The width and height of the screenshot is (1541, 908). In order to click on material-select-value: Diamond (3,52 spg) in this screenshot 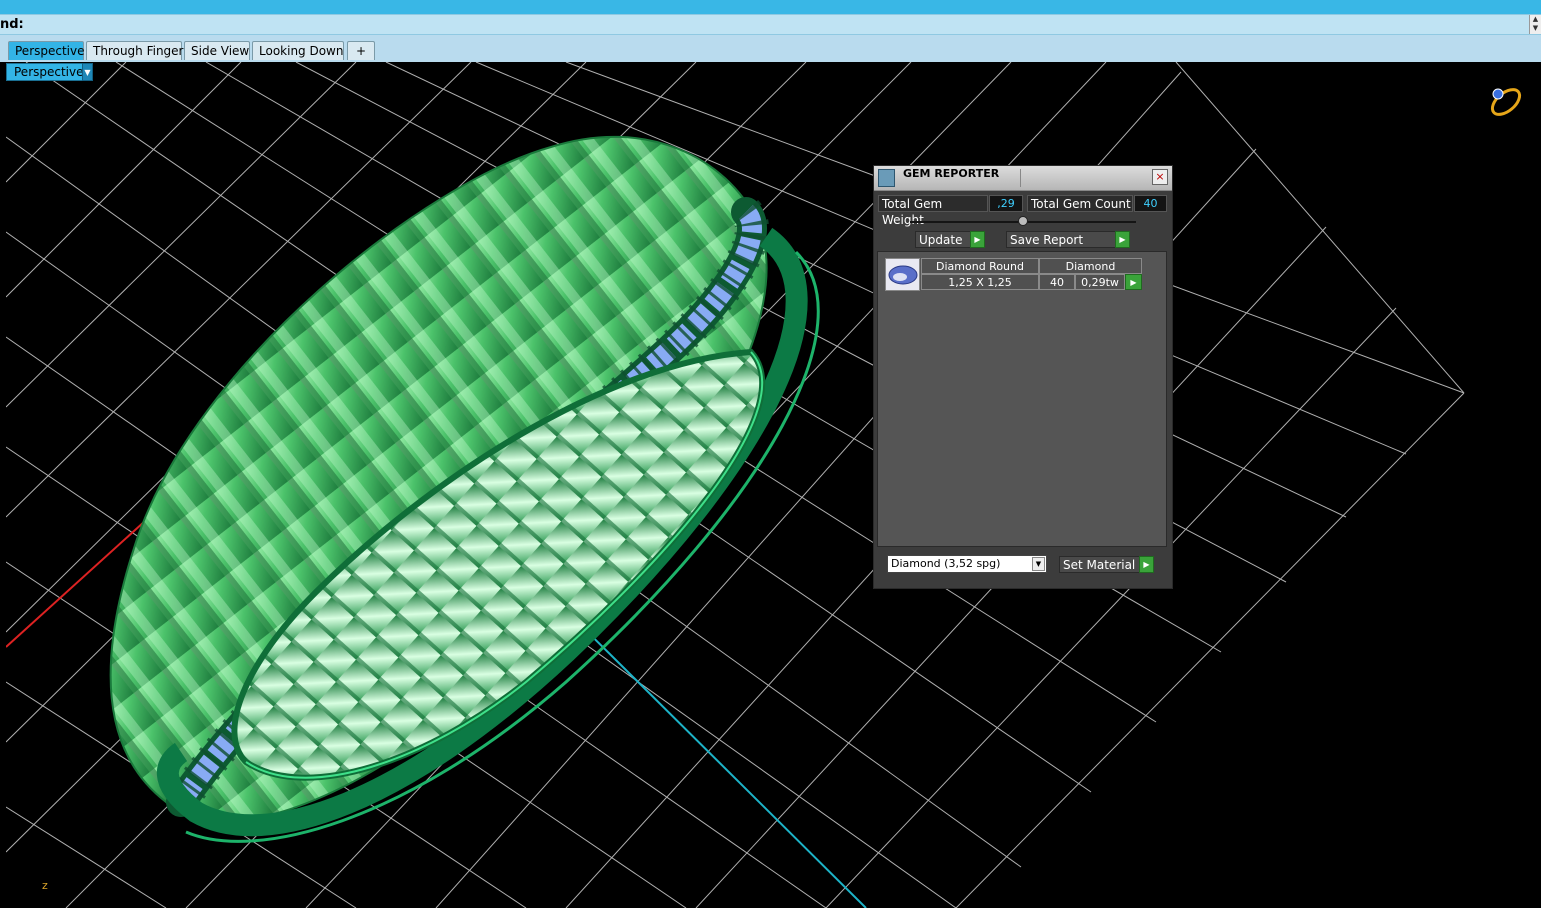, I will do `click(946, 563)`.